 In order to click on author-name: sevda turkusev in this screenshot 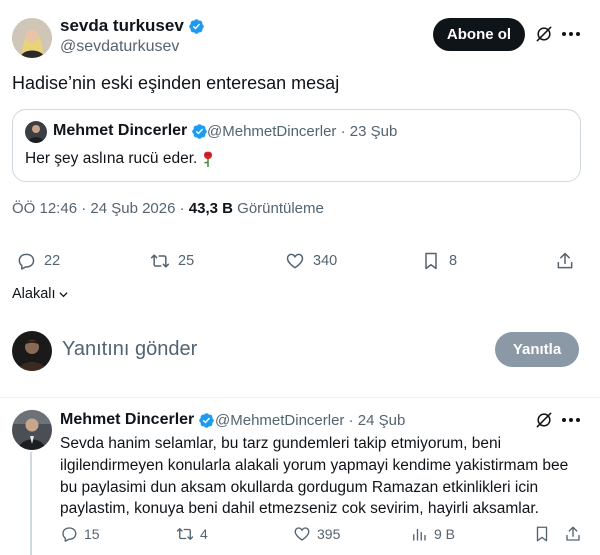, I will do `click(132, 26)`.